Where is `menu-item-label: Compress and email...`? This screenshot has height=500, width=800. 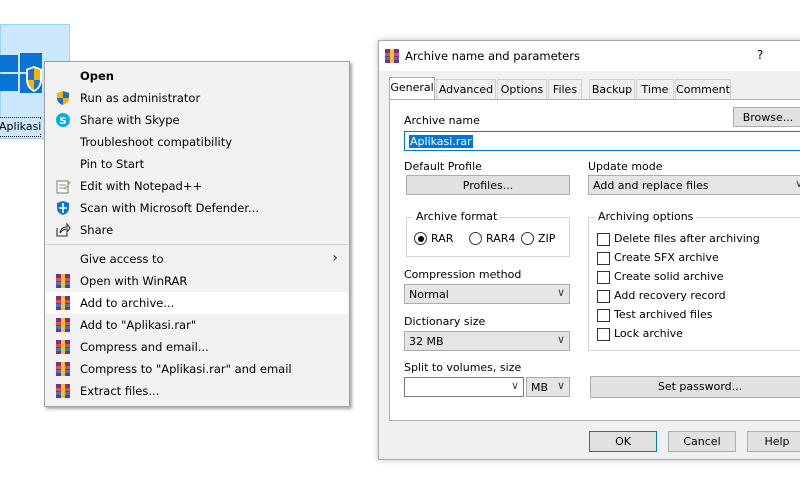
menu-item-label: Compress and email... is located at coordinates (144, 347).